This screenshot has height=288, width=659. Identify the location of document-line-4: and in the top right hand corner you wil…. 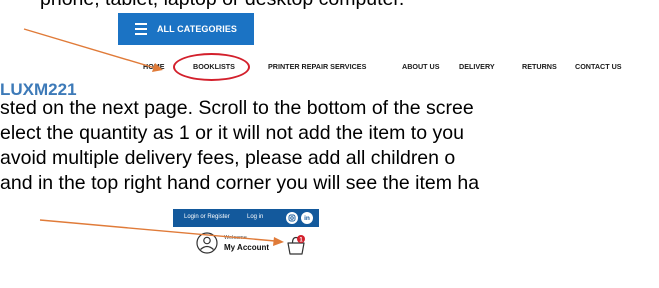
(240, 183).